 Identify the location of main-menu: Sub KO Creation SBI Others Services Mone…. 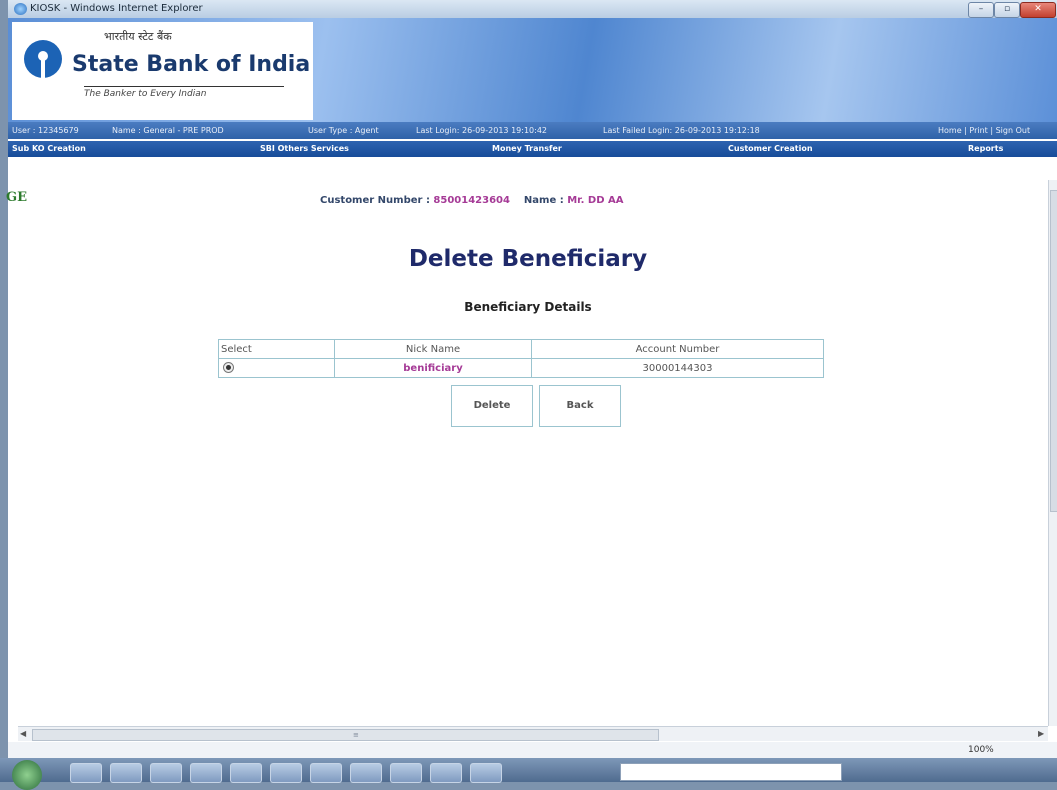
(532, 149).